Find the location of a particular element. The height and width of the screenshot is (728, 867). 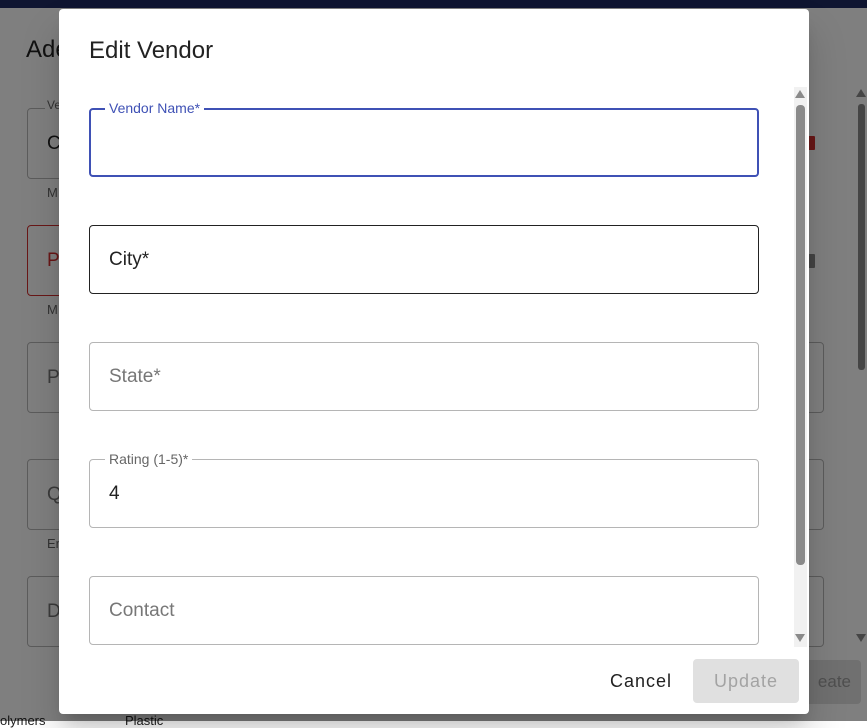

cancel-button: Cancel is located at coordinates (641, 681).